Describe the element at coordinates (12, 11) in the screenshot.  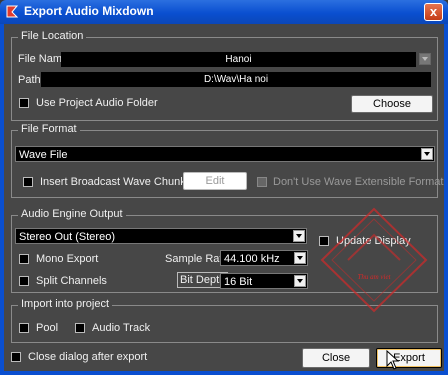
I see `cubase-logo-icon` at that location.